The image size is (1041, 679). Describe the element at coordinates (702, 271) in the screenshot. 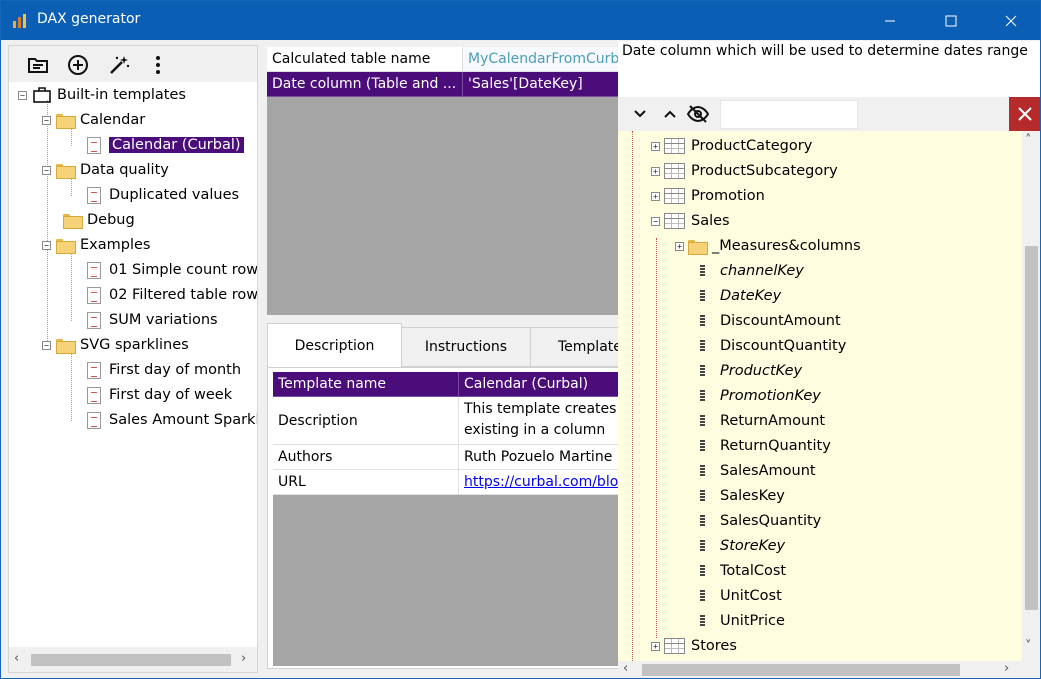

I see `column-icon` at that location.